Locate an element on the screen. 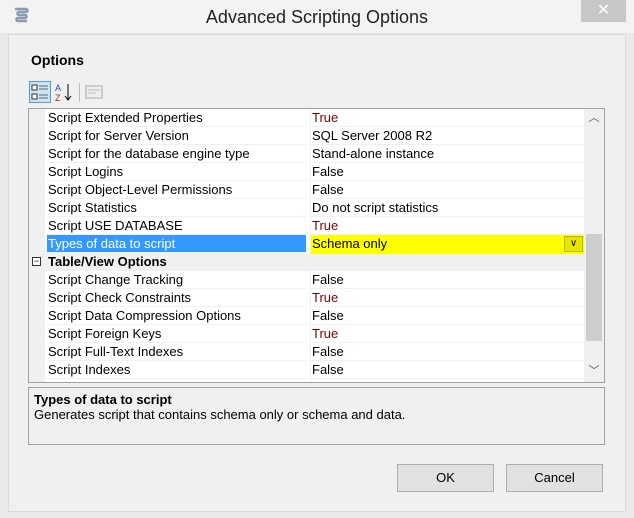 The height and width of the screenshot is (518, 634). property-value-text: SQL Server 2008 R2 is located at coordinates (372, 135).